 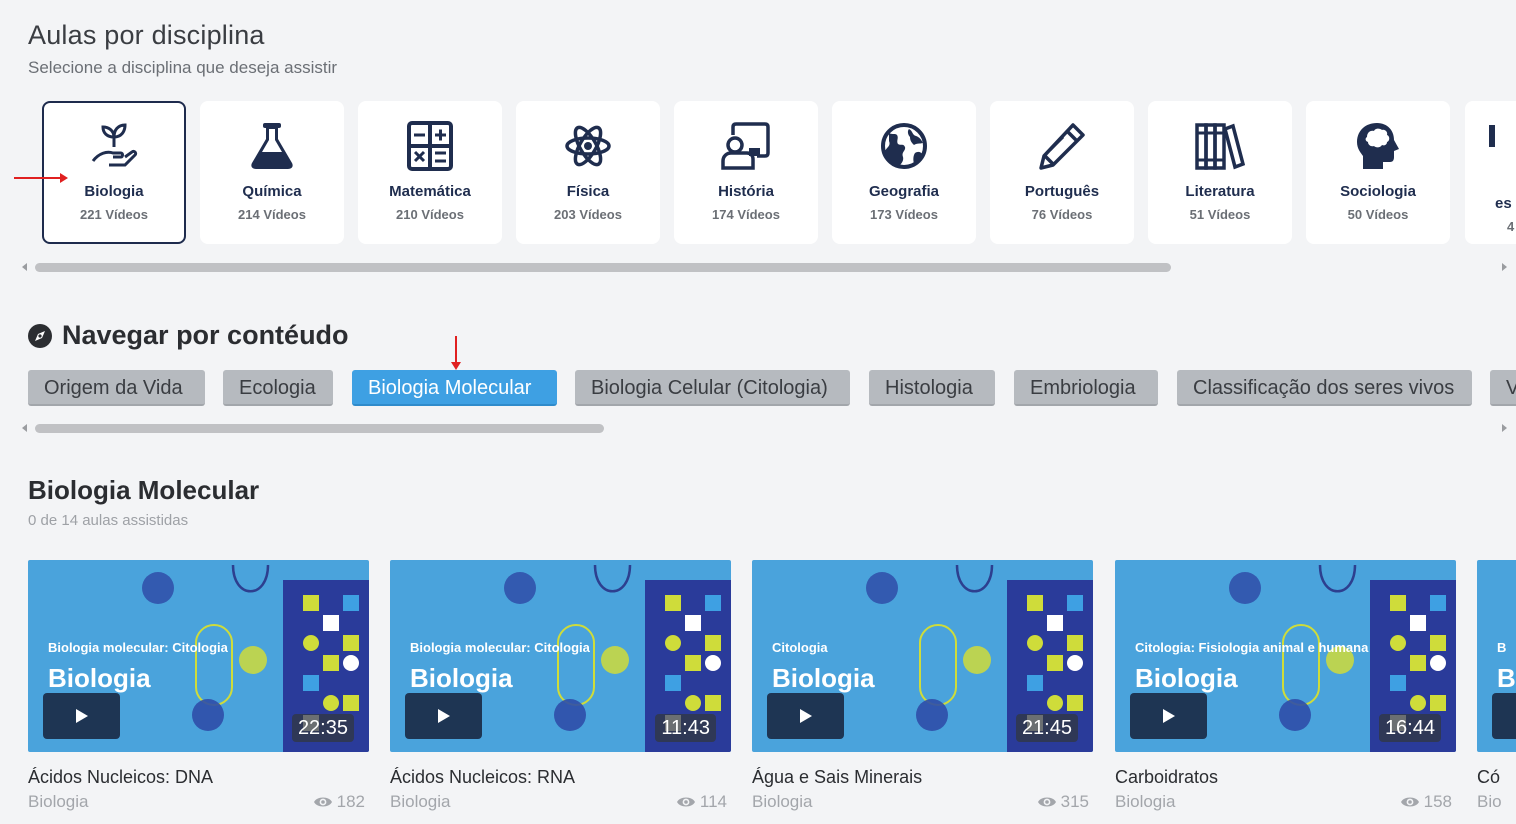 What do you see at coordinates (1074, 801) in the screenshot?
I see `view-count: 315` at bounding box center [1074, 801].